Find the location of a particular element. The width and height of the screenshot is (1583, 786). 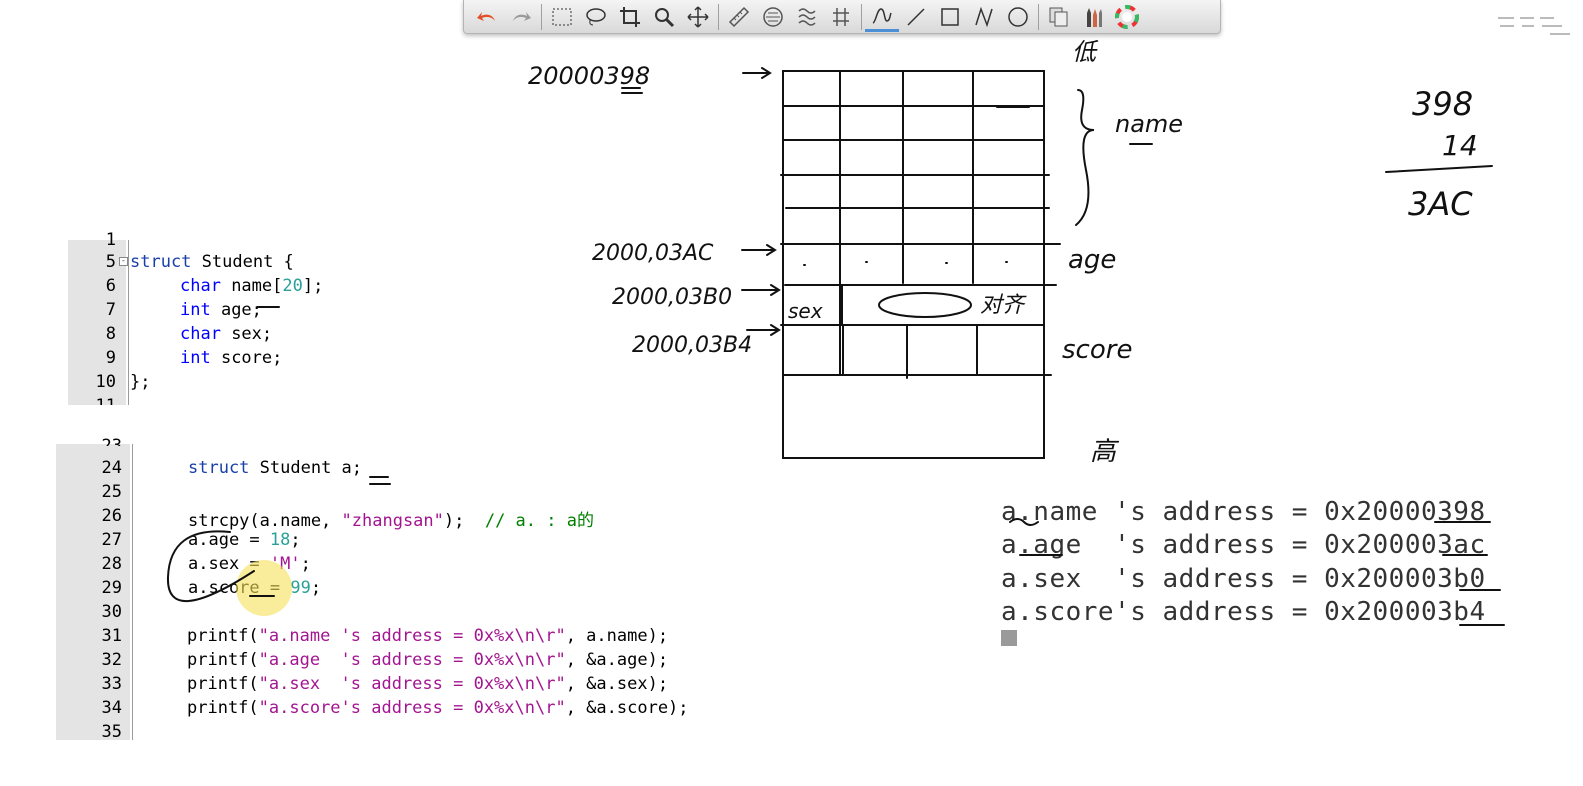

mouse-cursor-highlight is located at coordinates (264, 588).